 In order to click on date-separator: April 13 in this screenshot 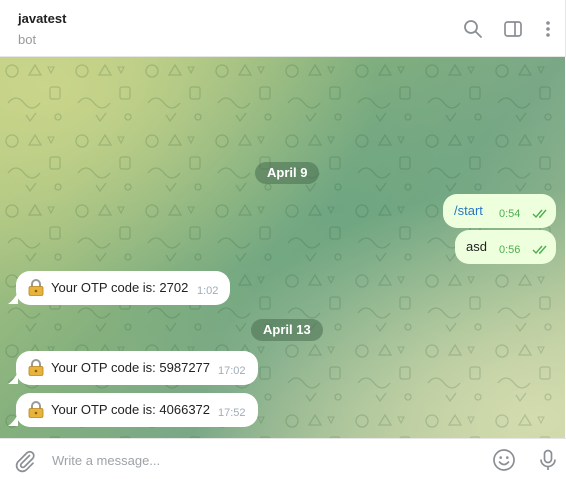, I will do `click(287, 330)`.